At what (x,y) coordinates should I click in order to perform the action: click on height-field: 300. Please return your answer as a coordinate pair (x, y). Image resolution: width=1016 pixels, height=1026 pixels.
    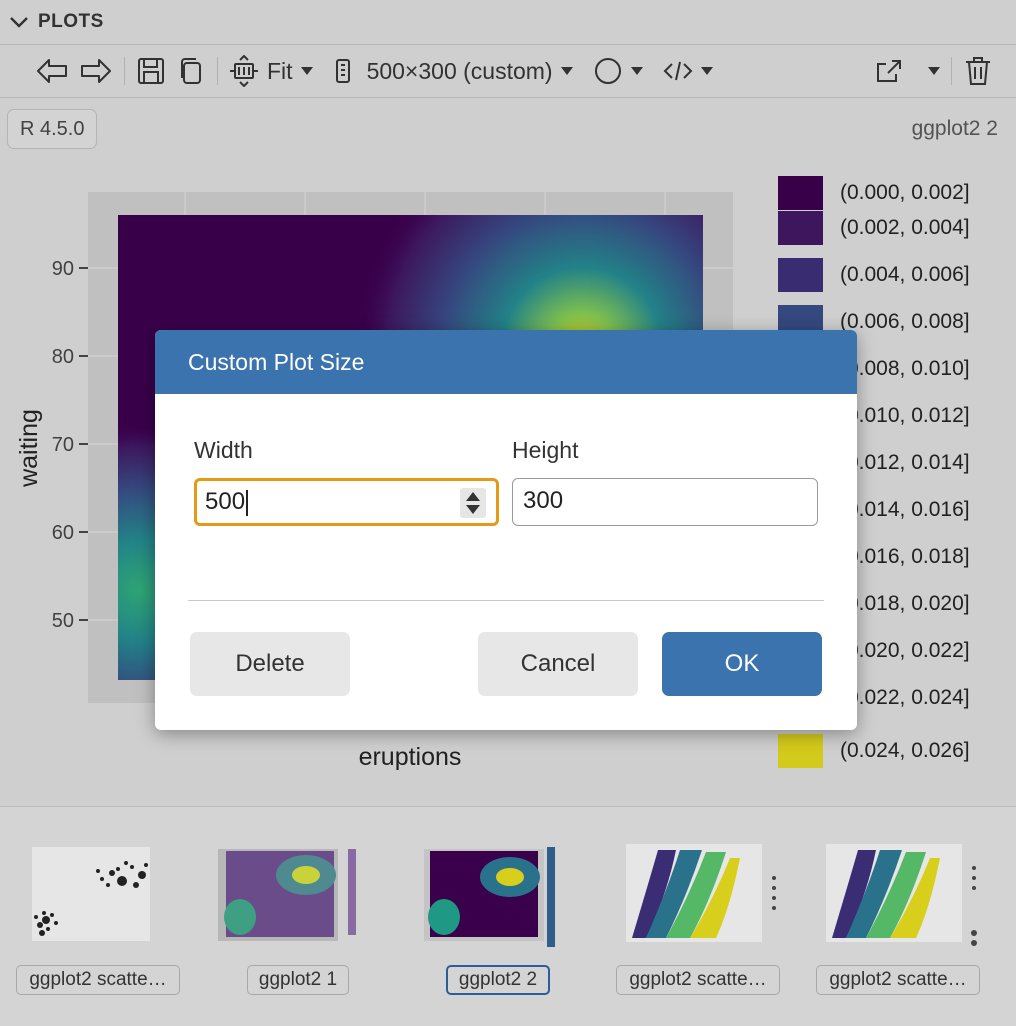
    Looking at the image, I should click on (665, 502).